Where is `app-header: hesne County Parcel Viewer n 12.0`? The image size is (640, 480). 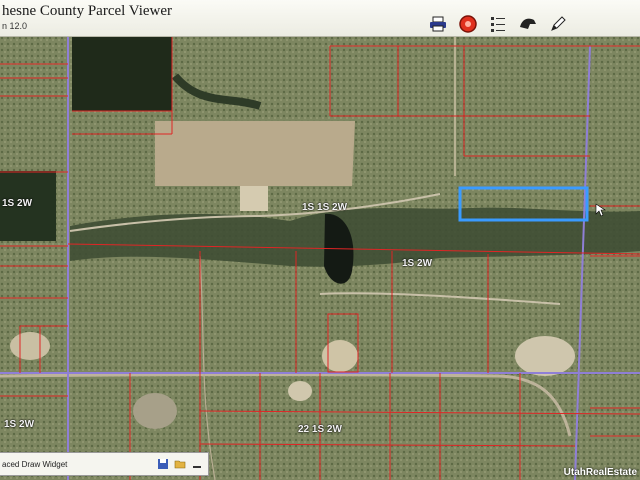 app-header: hesne County Parcel Viewer n 12.0 is located at coordinates (320, 18).